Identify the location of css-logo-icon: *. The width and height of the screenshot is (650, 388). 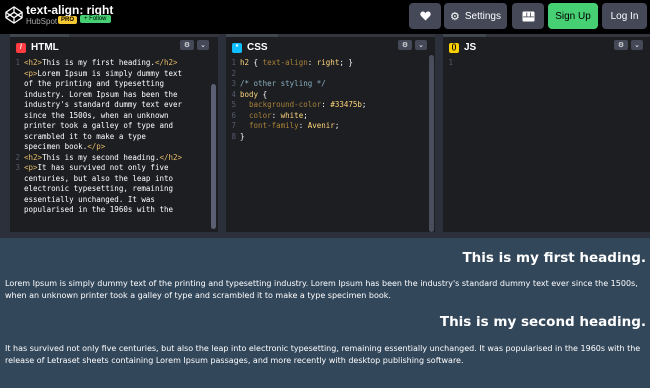
(237, 47).